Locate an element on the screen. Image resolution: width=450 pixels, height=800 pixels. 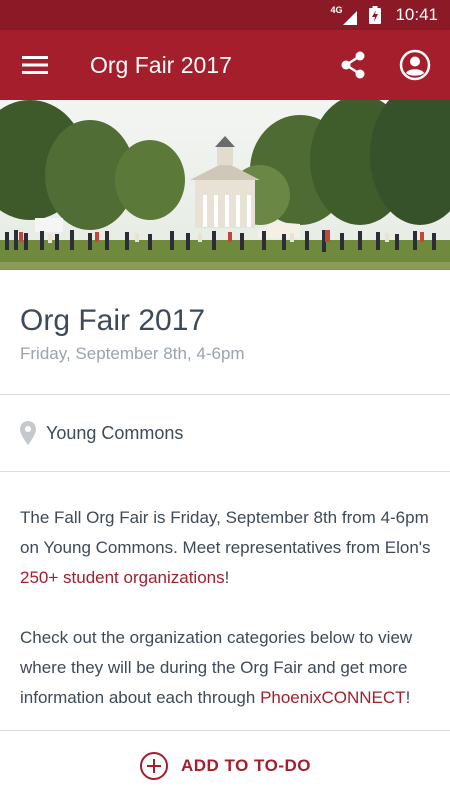
location-row: Young Commons is located at coordinates (225, 433).